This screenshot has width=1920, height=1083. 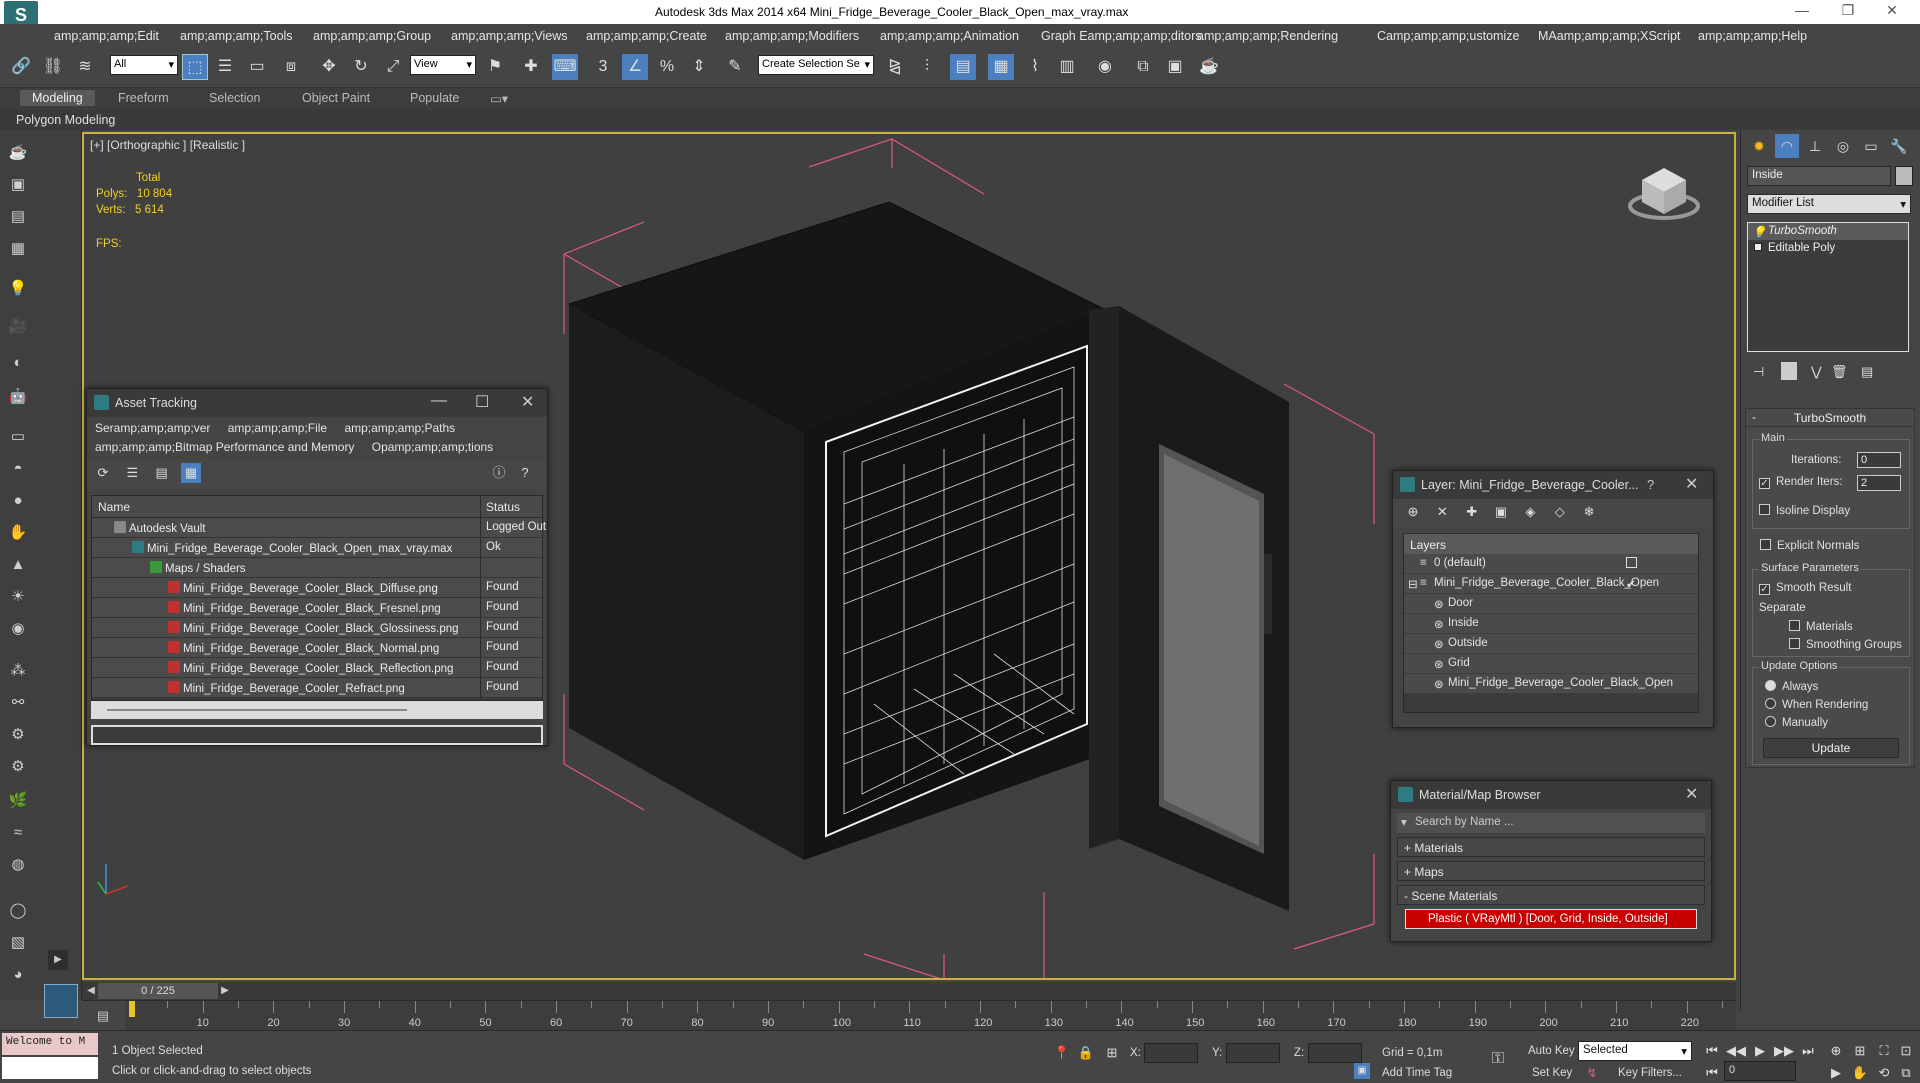 What do you see at coordinates (18, 437) in the screenshot?
I see `plane-icon: ▭` at bounding box center [18, 437].